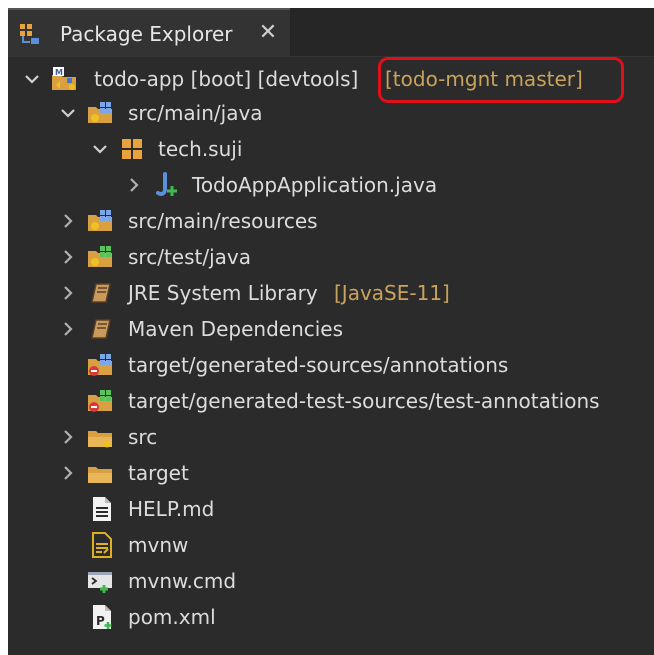  I want to click on tree-item-label: JRE System Library, so click(223, 293).